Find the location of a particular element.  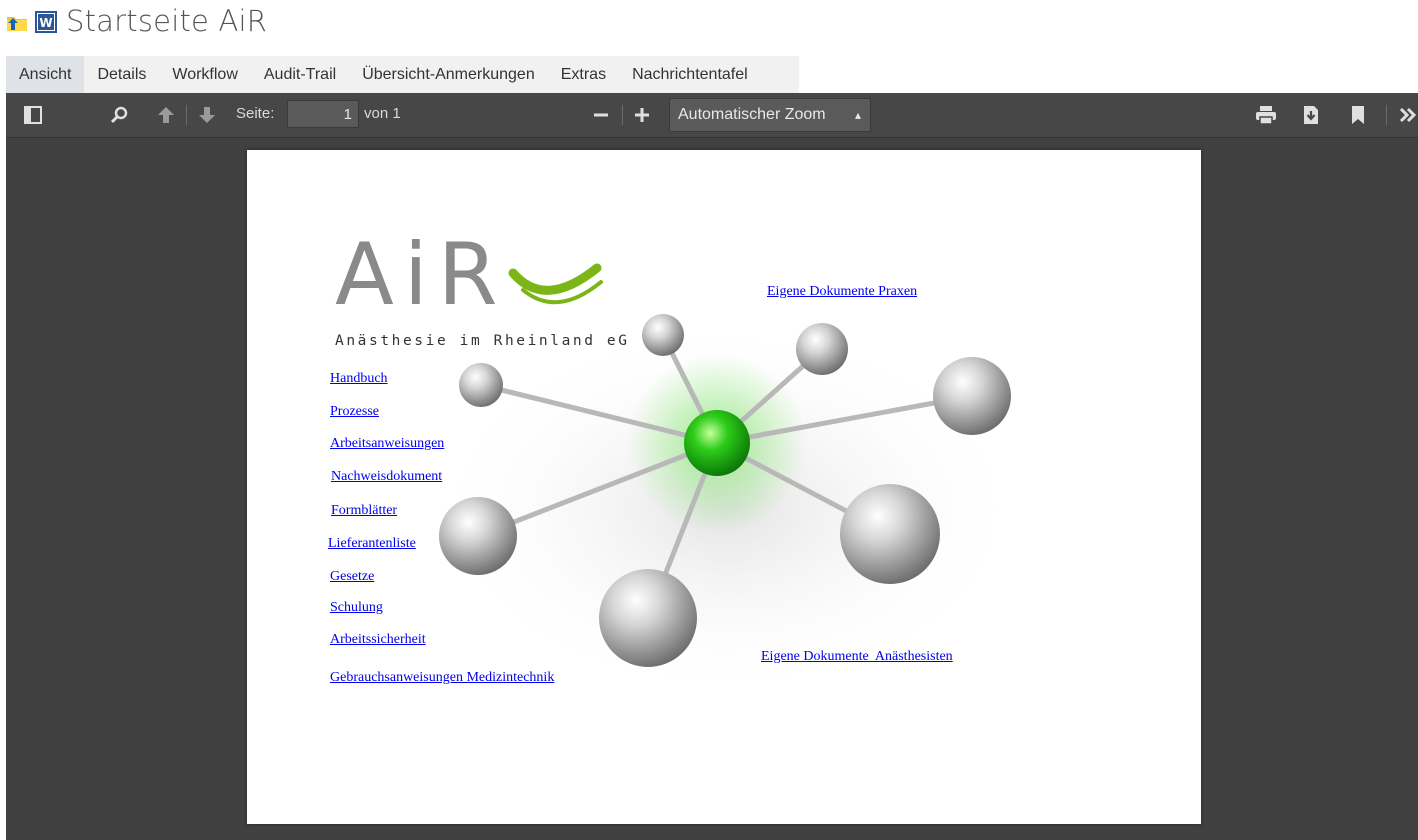

link-schulung: Schulung is located at coordinates (356, 608).